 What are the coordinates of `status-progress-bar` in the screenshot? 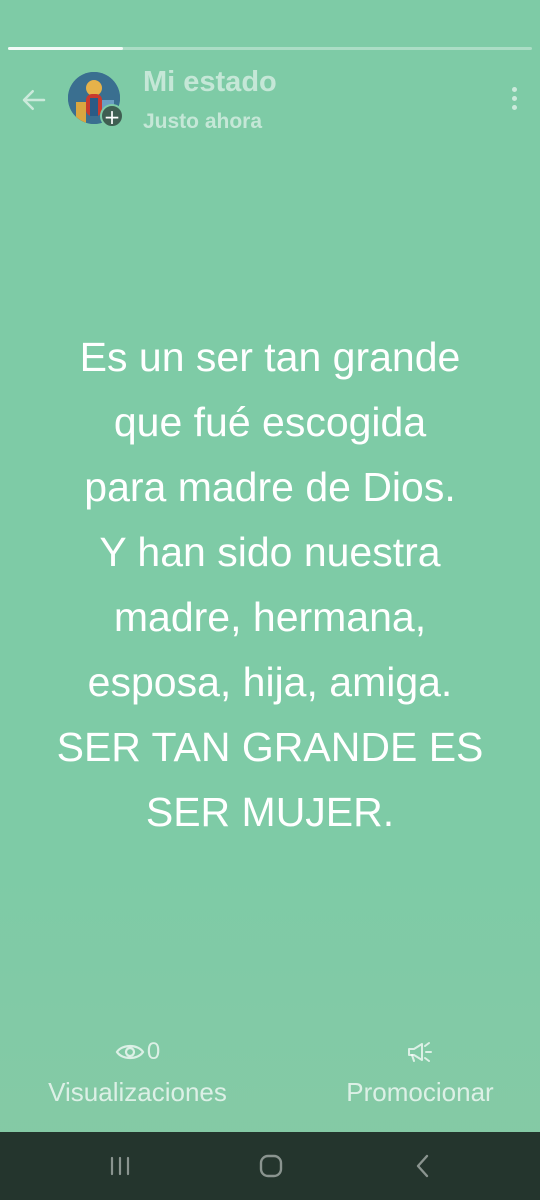 It's located at (270, 48).